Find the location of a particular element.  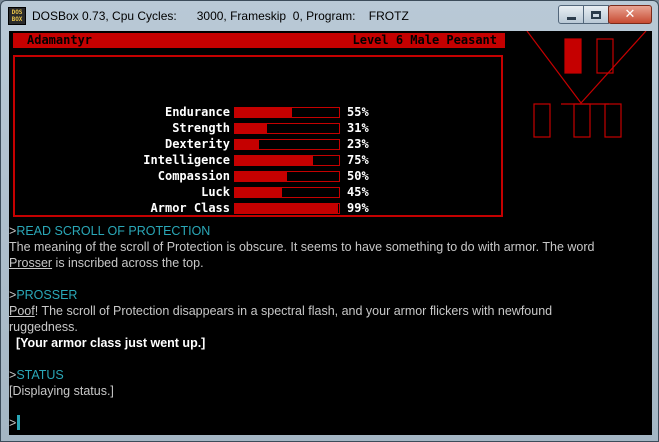

stat-row: Intelligence 75% is located at coordinates (259, 161).